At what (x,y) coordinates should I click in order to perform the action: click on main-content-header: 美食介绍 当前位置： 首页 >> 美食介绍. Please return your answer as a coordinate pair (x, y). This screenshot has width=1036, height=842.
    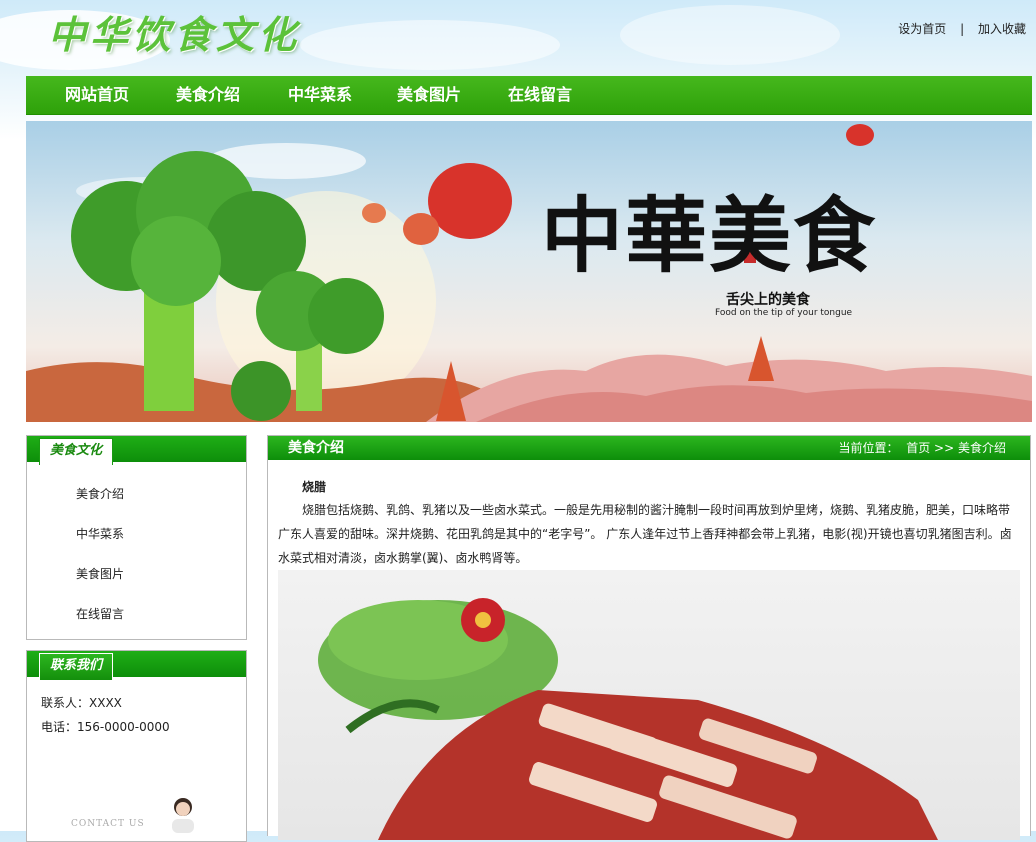
    Looking at the image, I should click on (649, 448).